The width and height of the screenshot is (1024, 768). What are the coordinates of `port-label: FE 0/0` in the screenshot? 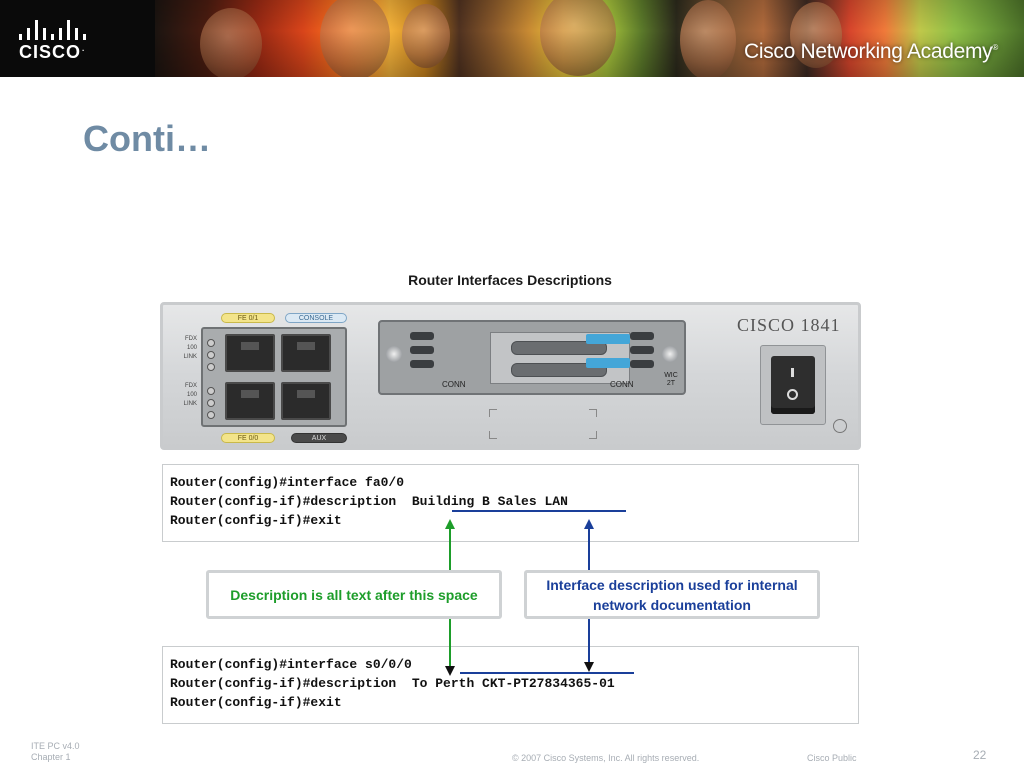 It's located at (248, 438).